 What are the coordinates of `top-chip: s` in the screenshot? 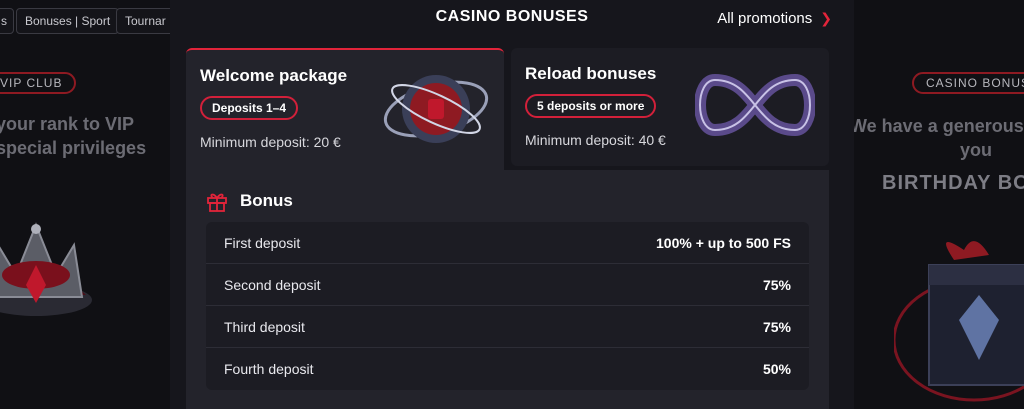 It's located at (7, 21).